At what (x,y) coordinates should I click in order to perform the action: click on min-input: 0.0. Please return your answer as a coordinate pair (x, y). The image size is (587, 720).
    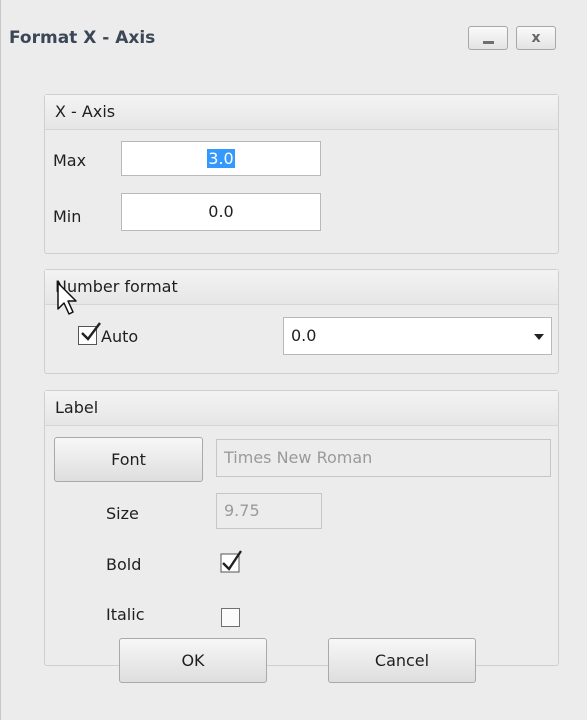
    Looking at the image, I should click on (221, 212).